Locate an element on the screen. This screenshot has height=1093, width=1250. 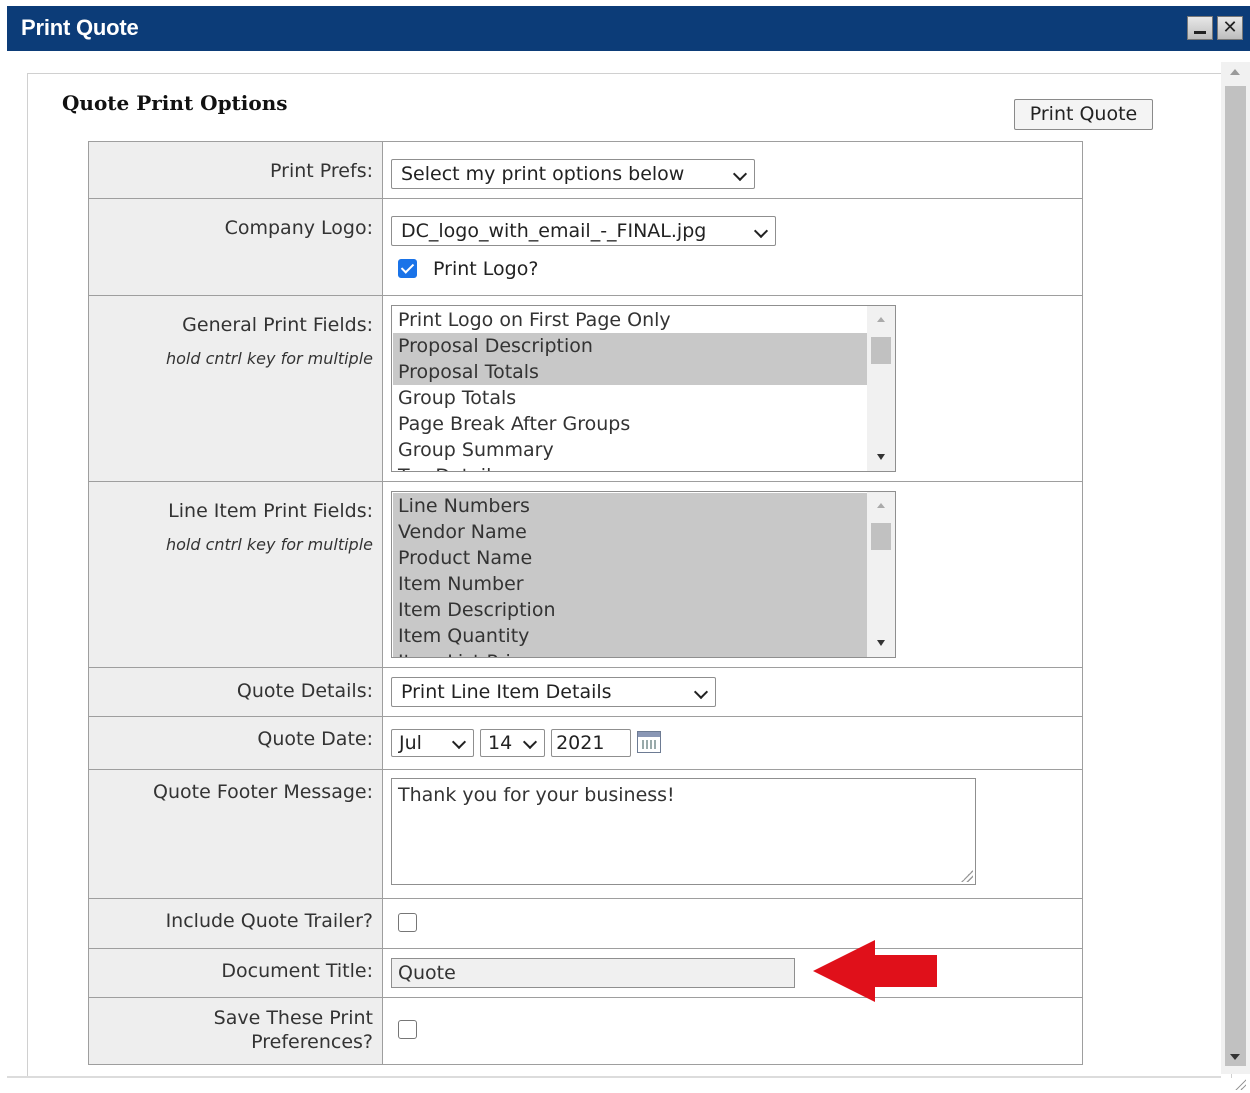
row-save-print-preferences: Save These Print Preferences? is located at coordinates (585, 1031).